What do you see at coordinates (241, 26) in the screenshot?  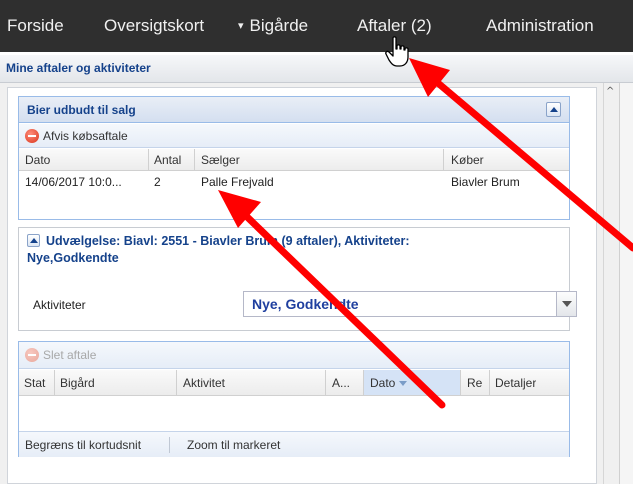 I see `chevron-down-icon: ▾` at bounding box center [241, 26].